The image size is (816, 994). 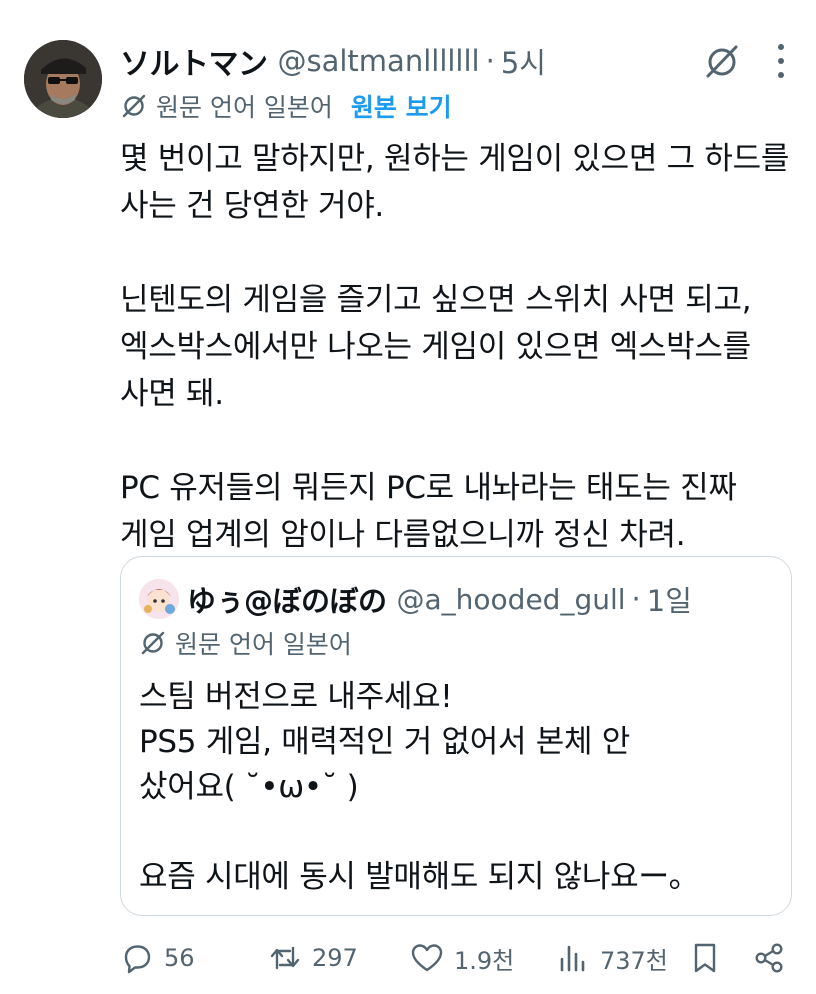 What do you see at coordinates (194, 61) in the screenshot?
I see `author-name: ソルトマン` at bounding box center [194, 61].